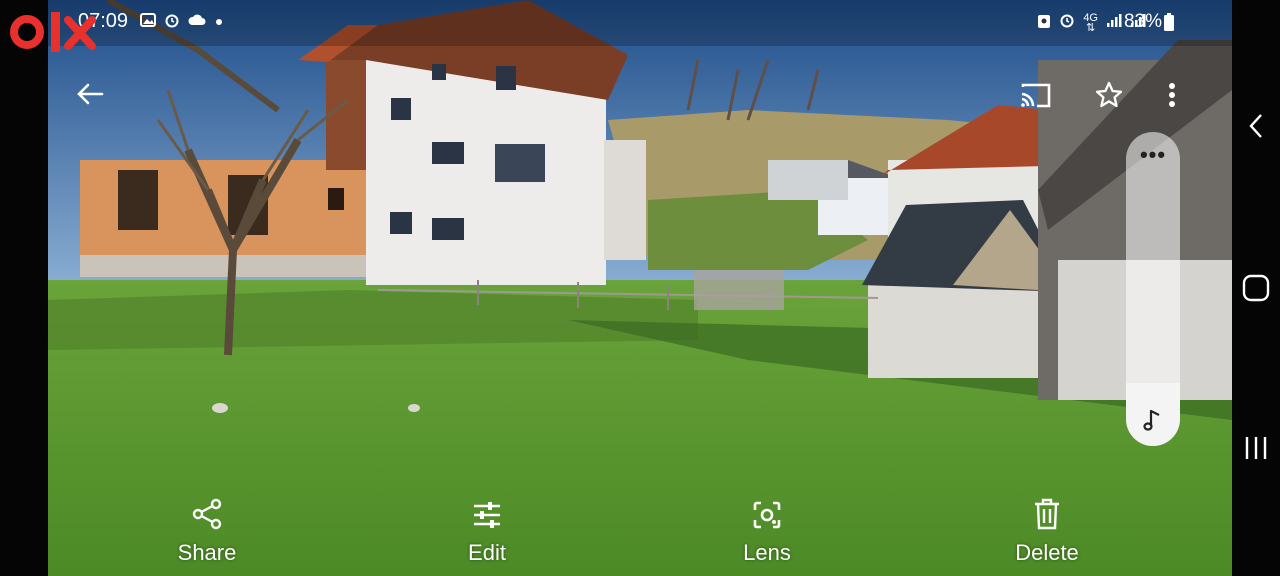 This screenshot has width=1280, height=576. I want to click on volume-slider: •••, so click(1153, 289).